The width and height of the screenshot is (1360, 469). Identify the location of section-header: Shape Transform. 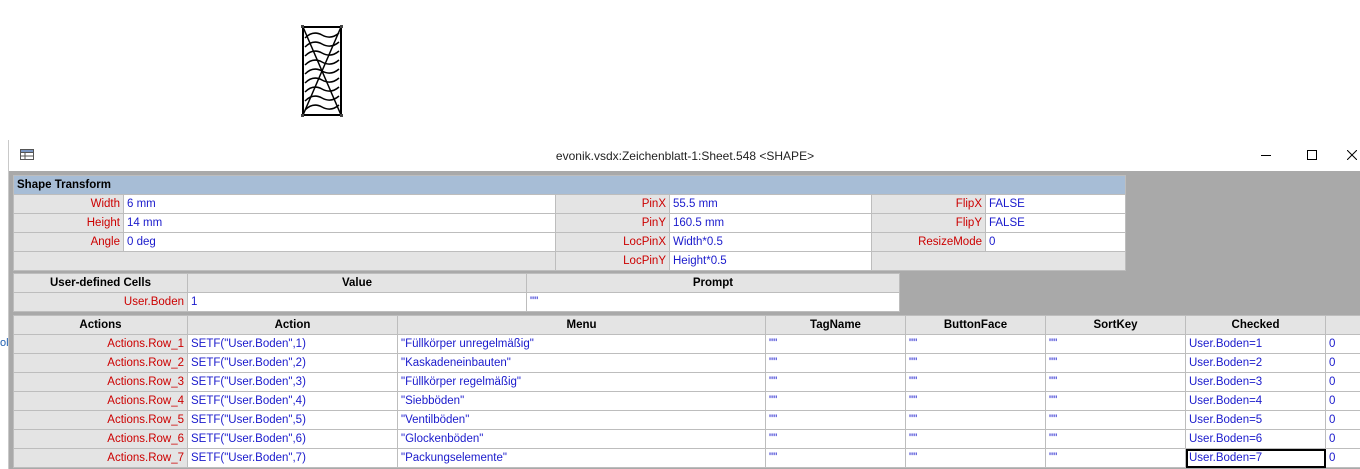
(569, 185).